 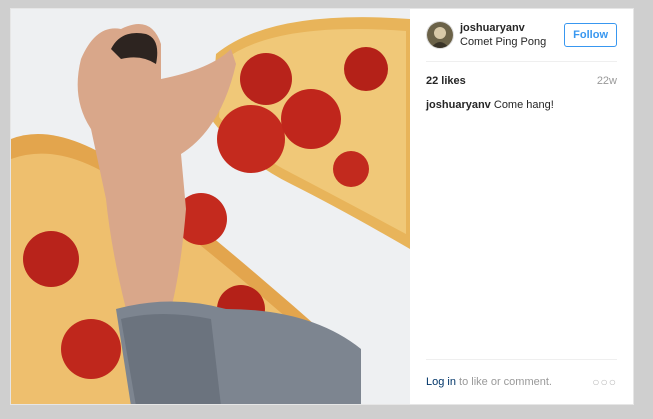 What do you see at coordinates (446, 81) in the screenshot?
I see `likes-count: 22 likes` at bounding box center [446, 81].